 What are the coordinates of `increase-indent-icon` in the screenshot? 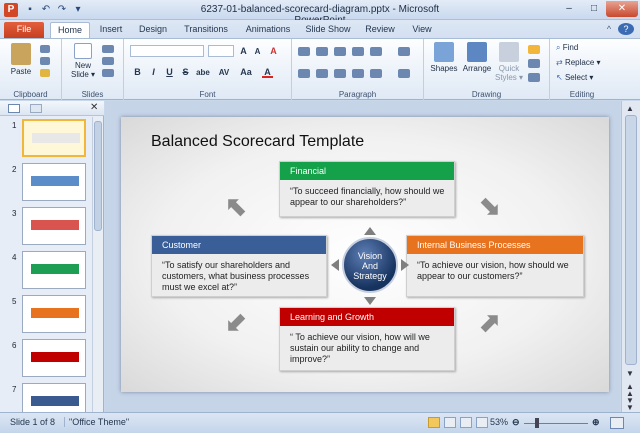 It's located at (358, 51).